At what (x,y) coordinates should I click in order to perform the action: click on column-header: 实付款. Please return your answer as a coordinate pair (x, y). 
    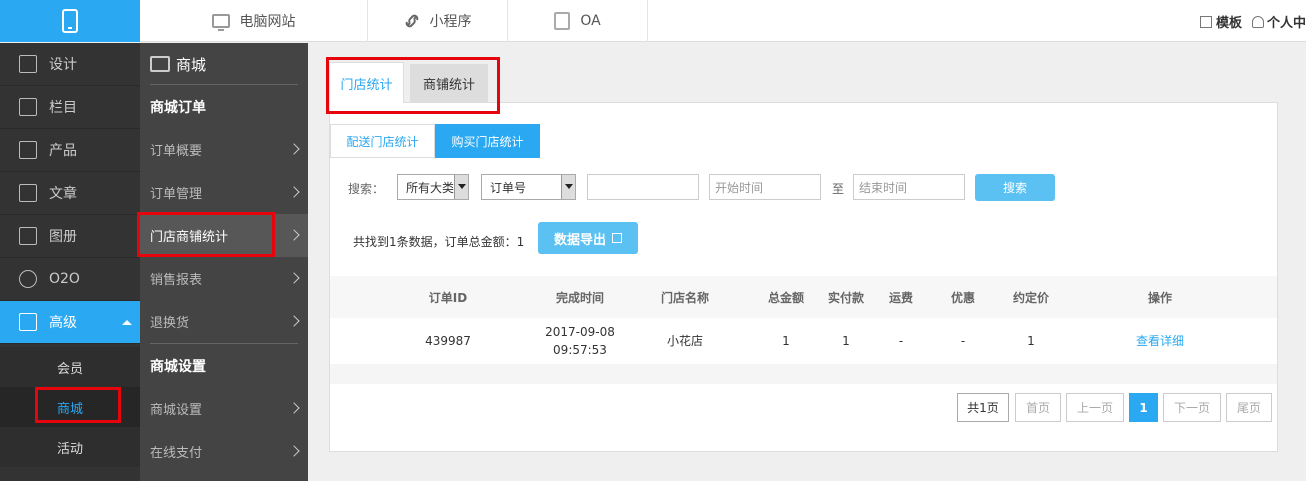
    Looking at the image, I should click on (845, 297).